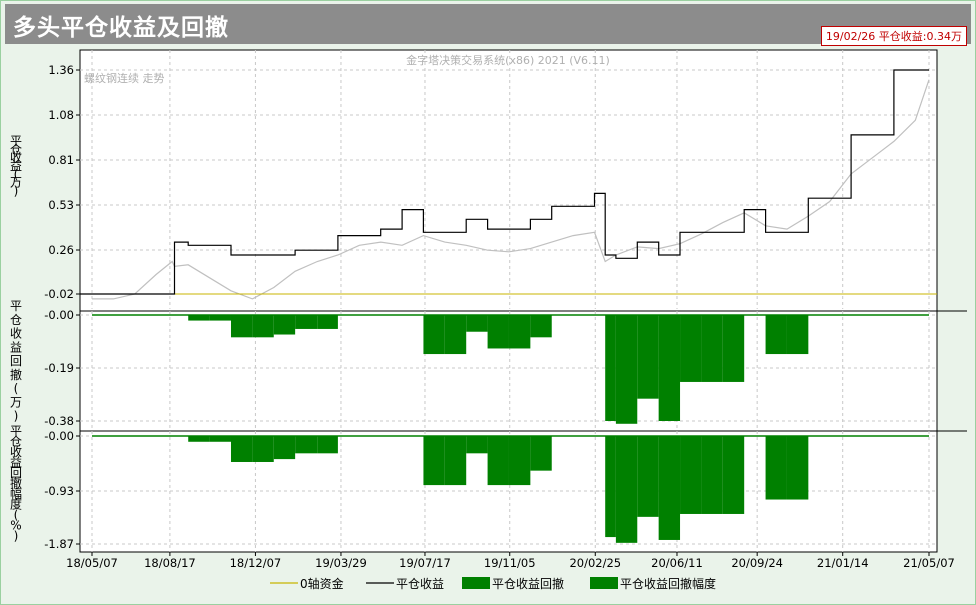 The height and width of the screenshot is (605, 976). I want to click on watermark-instrument: 螺纹钢连续 走势, so click(124, 78).